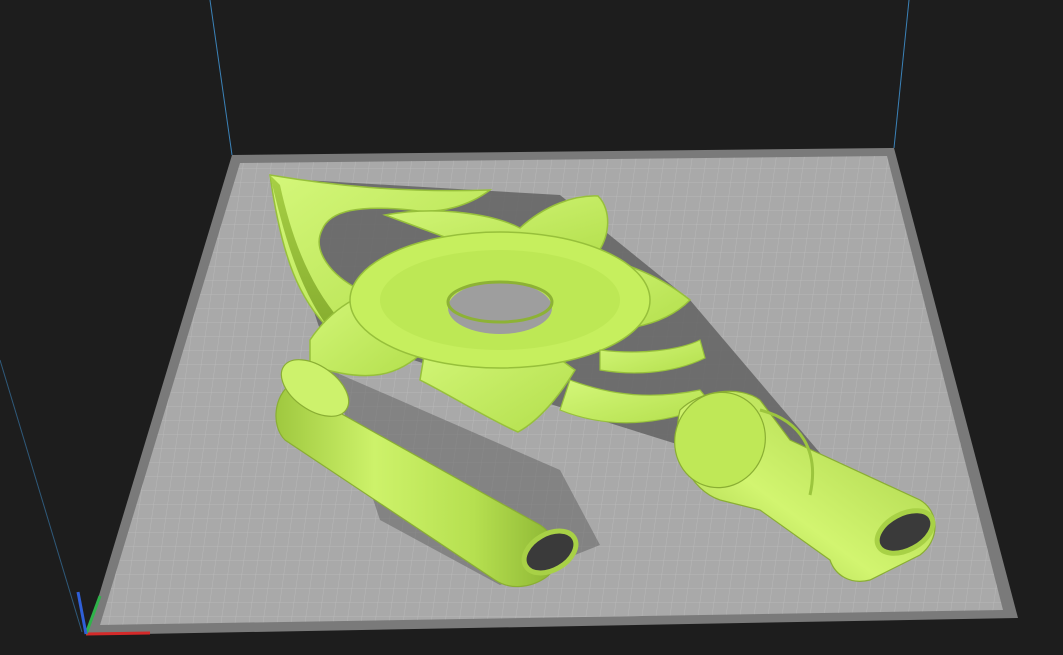 This screenshot has width=1063, height=655. Describe the element at coordinates (118, 633) in the screenshot. I see `x-axis` at that location.